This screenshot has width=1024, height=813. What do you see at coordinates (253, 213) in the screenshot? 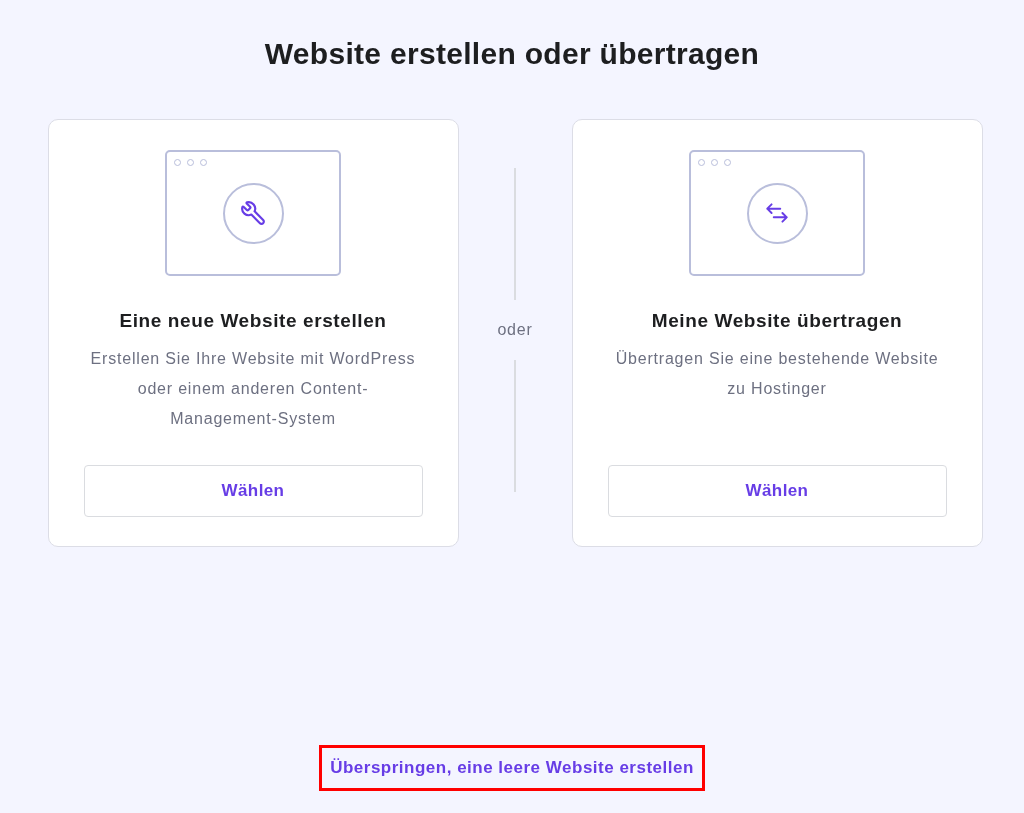
I see `wrench-icon` at bounding box center [253, 213].